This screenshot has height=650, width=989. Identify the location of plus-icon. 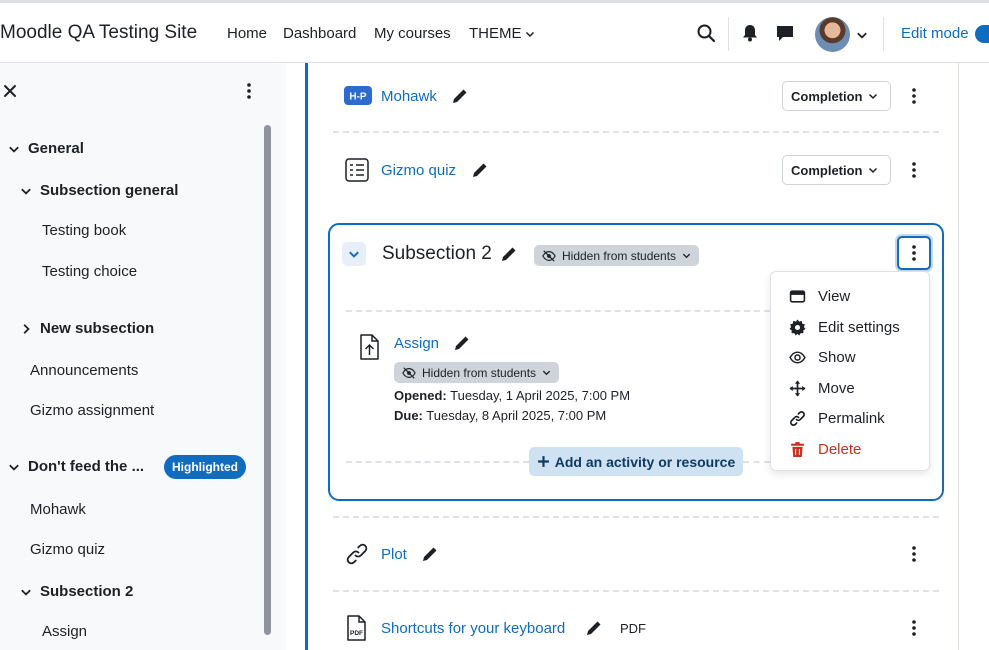
(543, 461).